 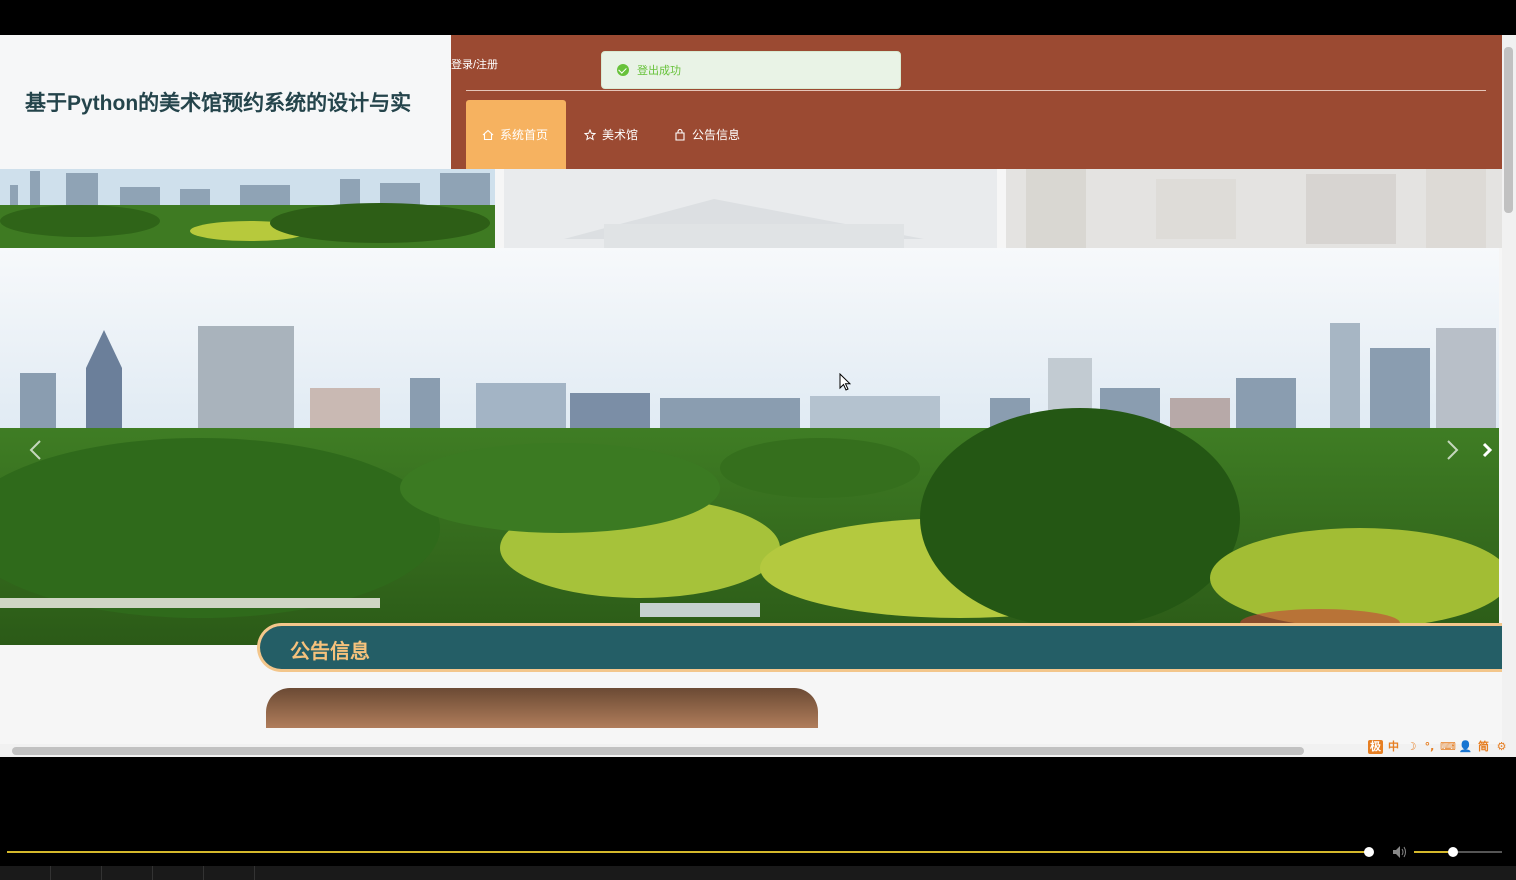 I want to click on ime-toolbar: 极 中 ☽ °, ⌨ 👤 简 ⚙, so click(x=1438, y=747).